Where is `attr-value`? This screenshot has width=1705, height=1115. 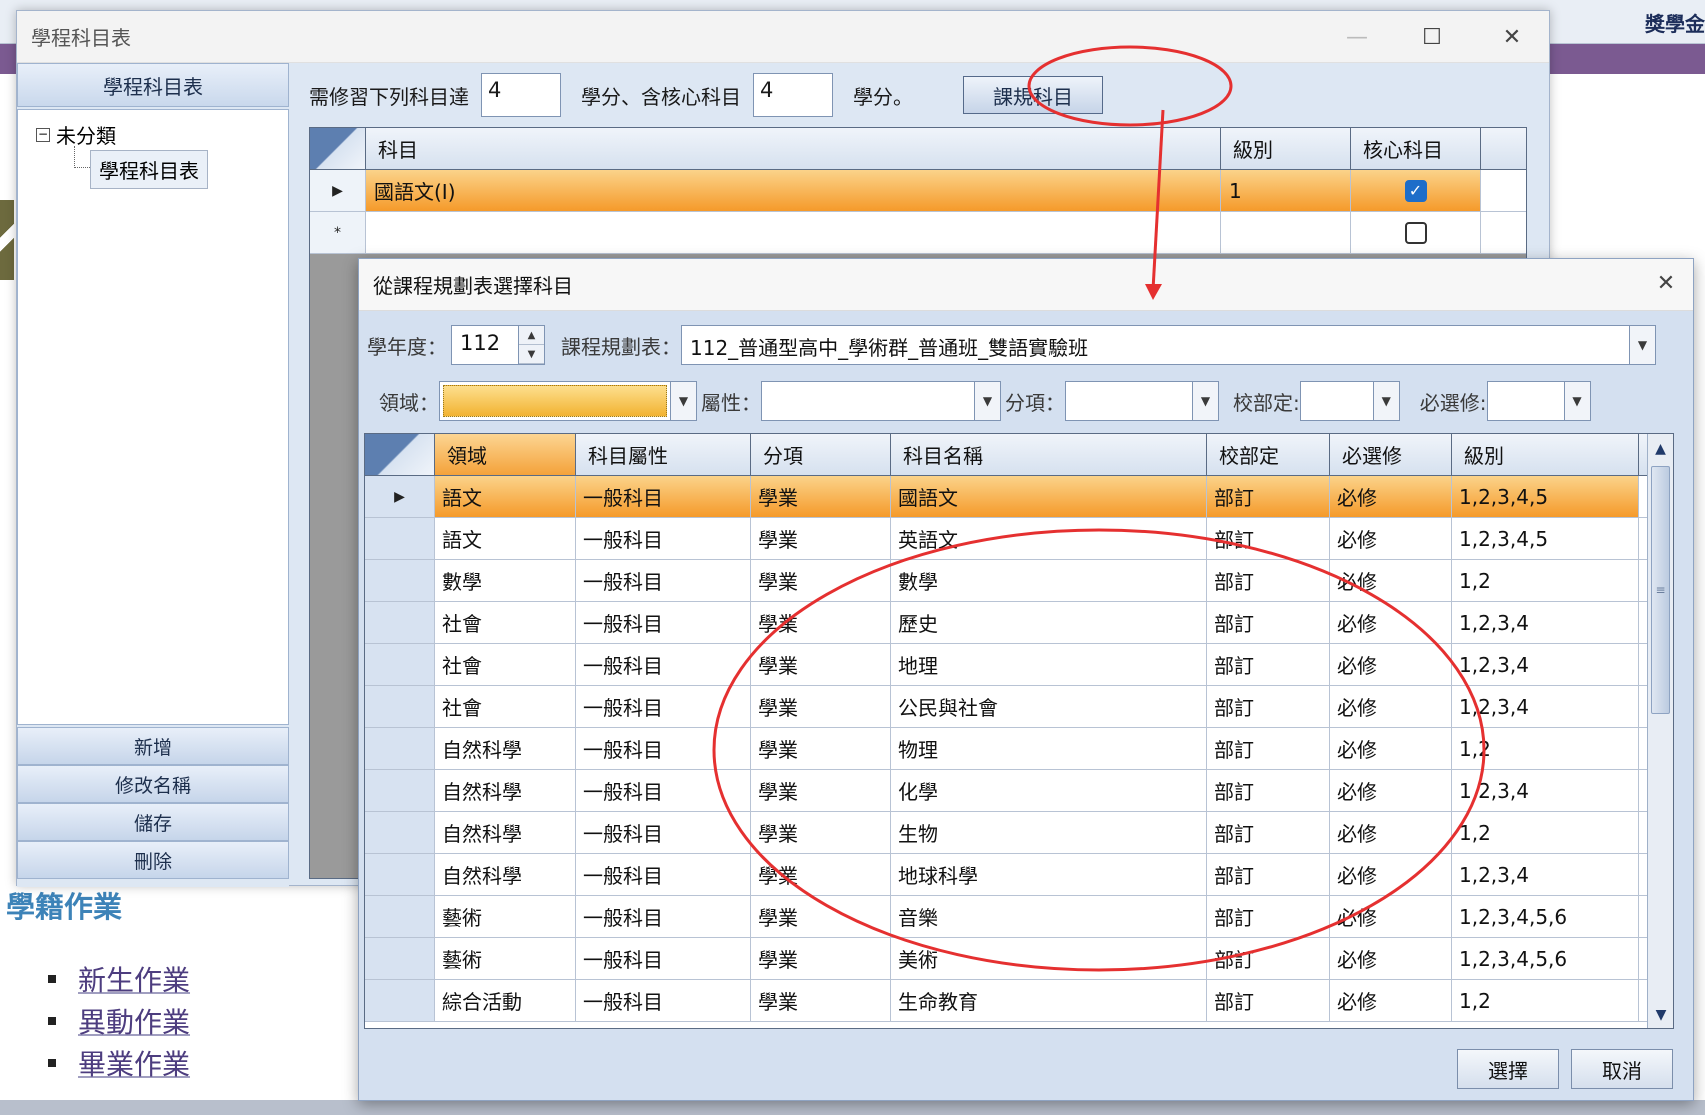
attr-value is located at coordinates (868, 401).